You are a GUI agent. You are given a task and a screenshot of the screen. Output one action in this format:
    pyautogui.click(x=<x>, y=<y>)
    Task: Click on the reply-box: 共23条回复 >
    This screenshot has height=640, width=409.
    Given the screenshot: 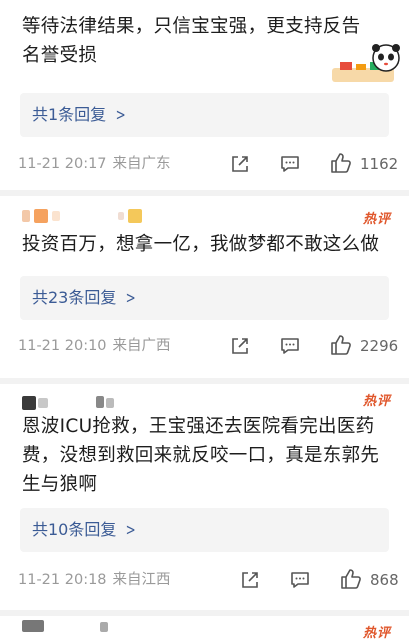 What is the action you would take?
    pyautogui.click(x=204, y=298)
    